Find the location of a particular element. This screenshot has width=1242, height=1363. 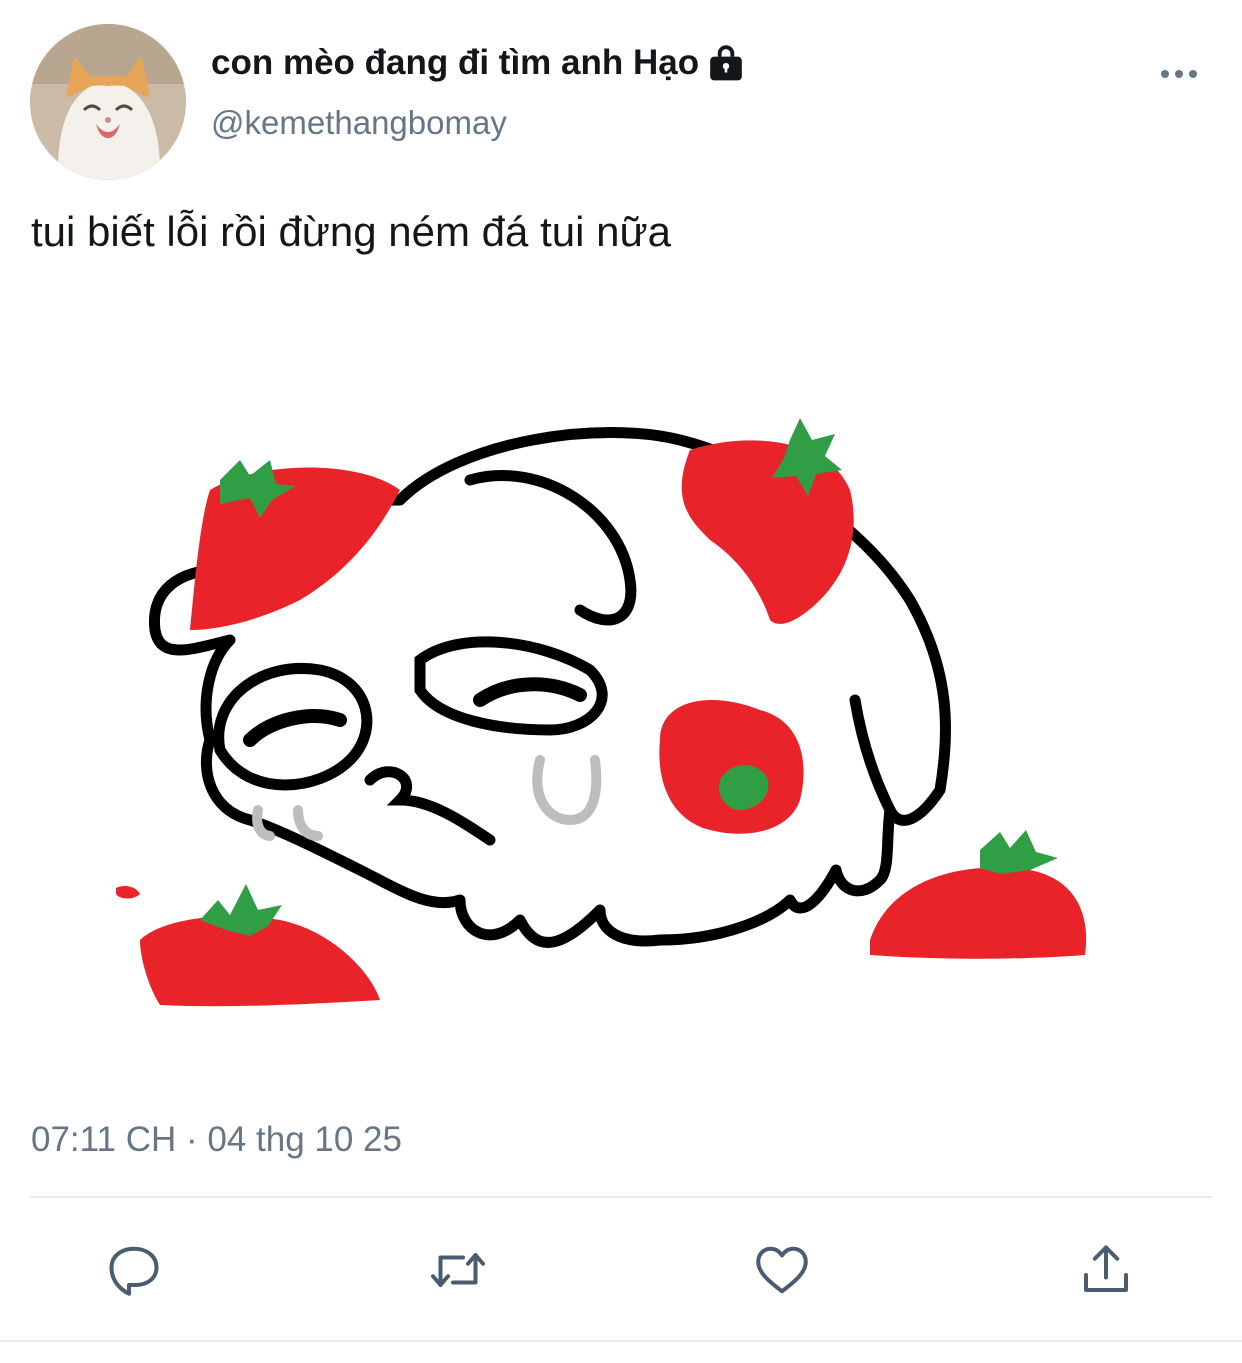

like-button is located at coordinates (782, 1270).